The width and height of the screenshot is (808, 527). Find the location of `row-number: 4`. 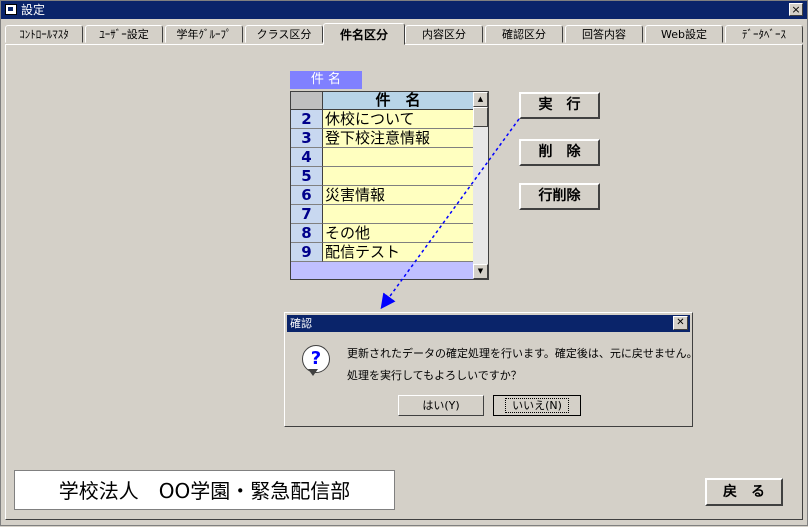

row-number: 4 is located at coordinates (307, 157).